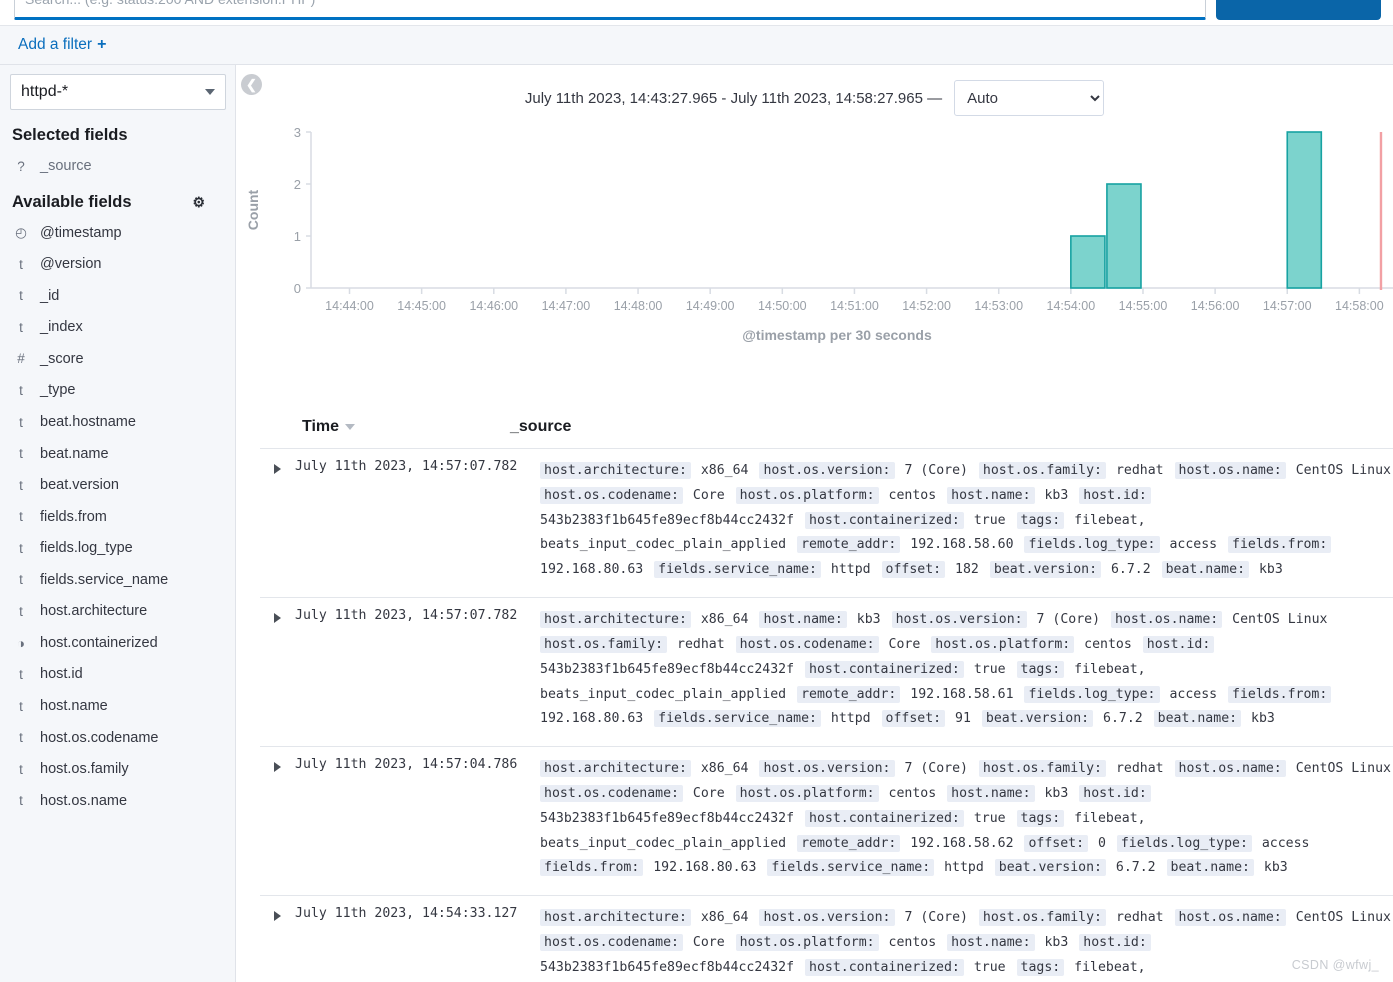 The image size is (1393, 982). What do you see at coordinates (117, 328) in the screenshot?
I see `field-item--index: t _index` at bounding box center [117, 328].